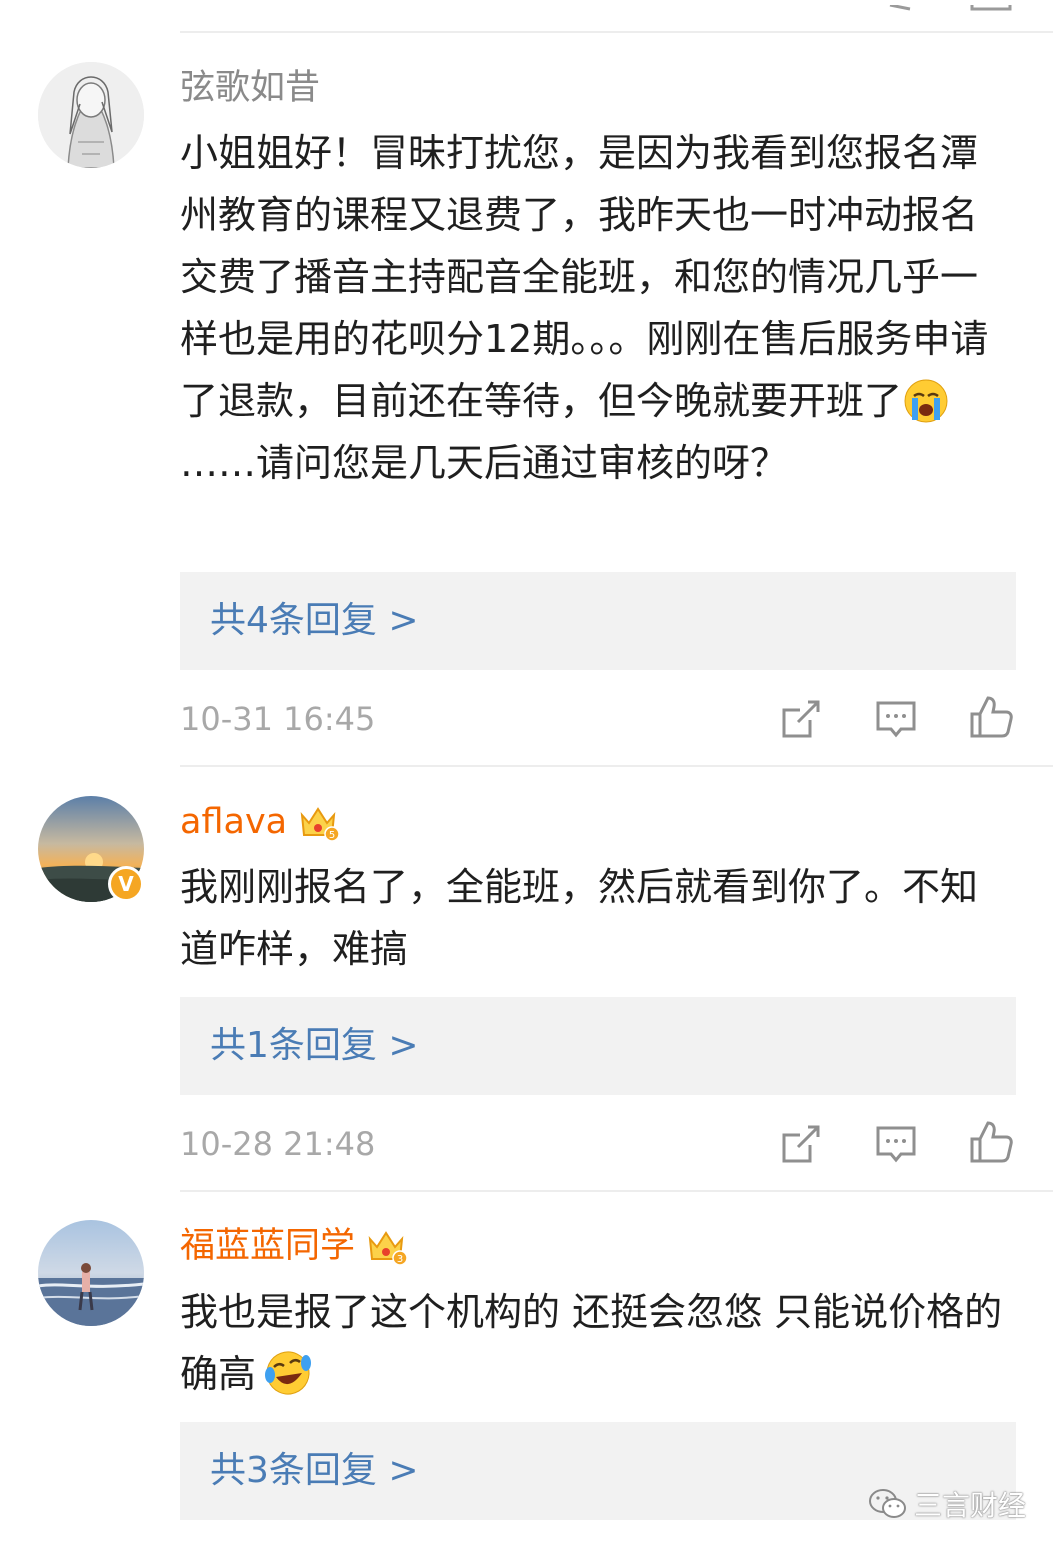 The height and width of the screenshot is (1550, 1053). What do you see at coordinates (887, 1503) in the screenshot?
I see `wechat-icon` at bounding box center [887, 1503].